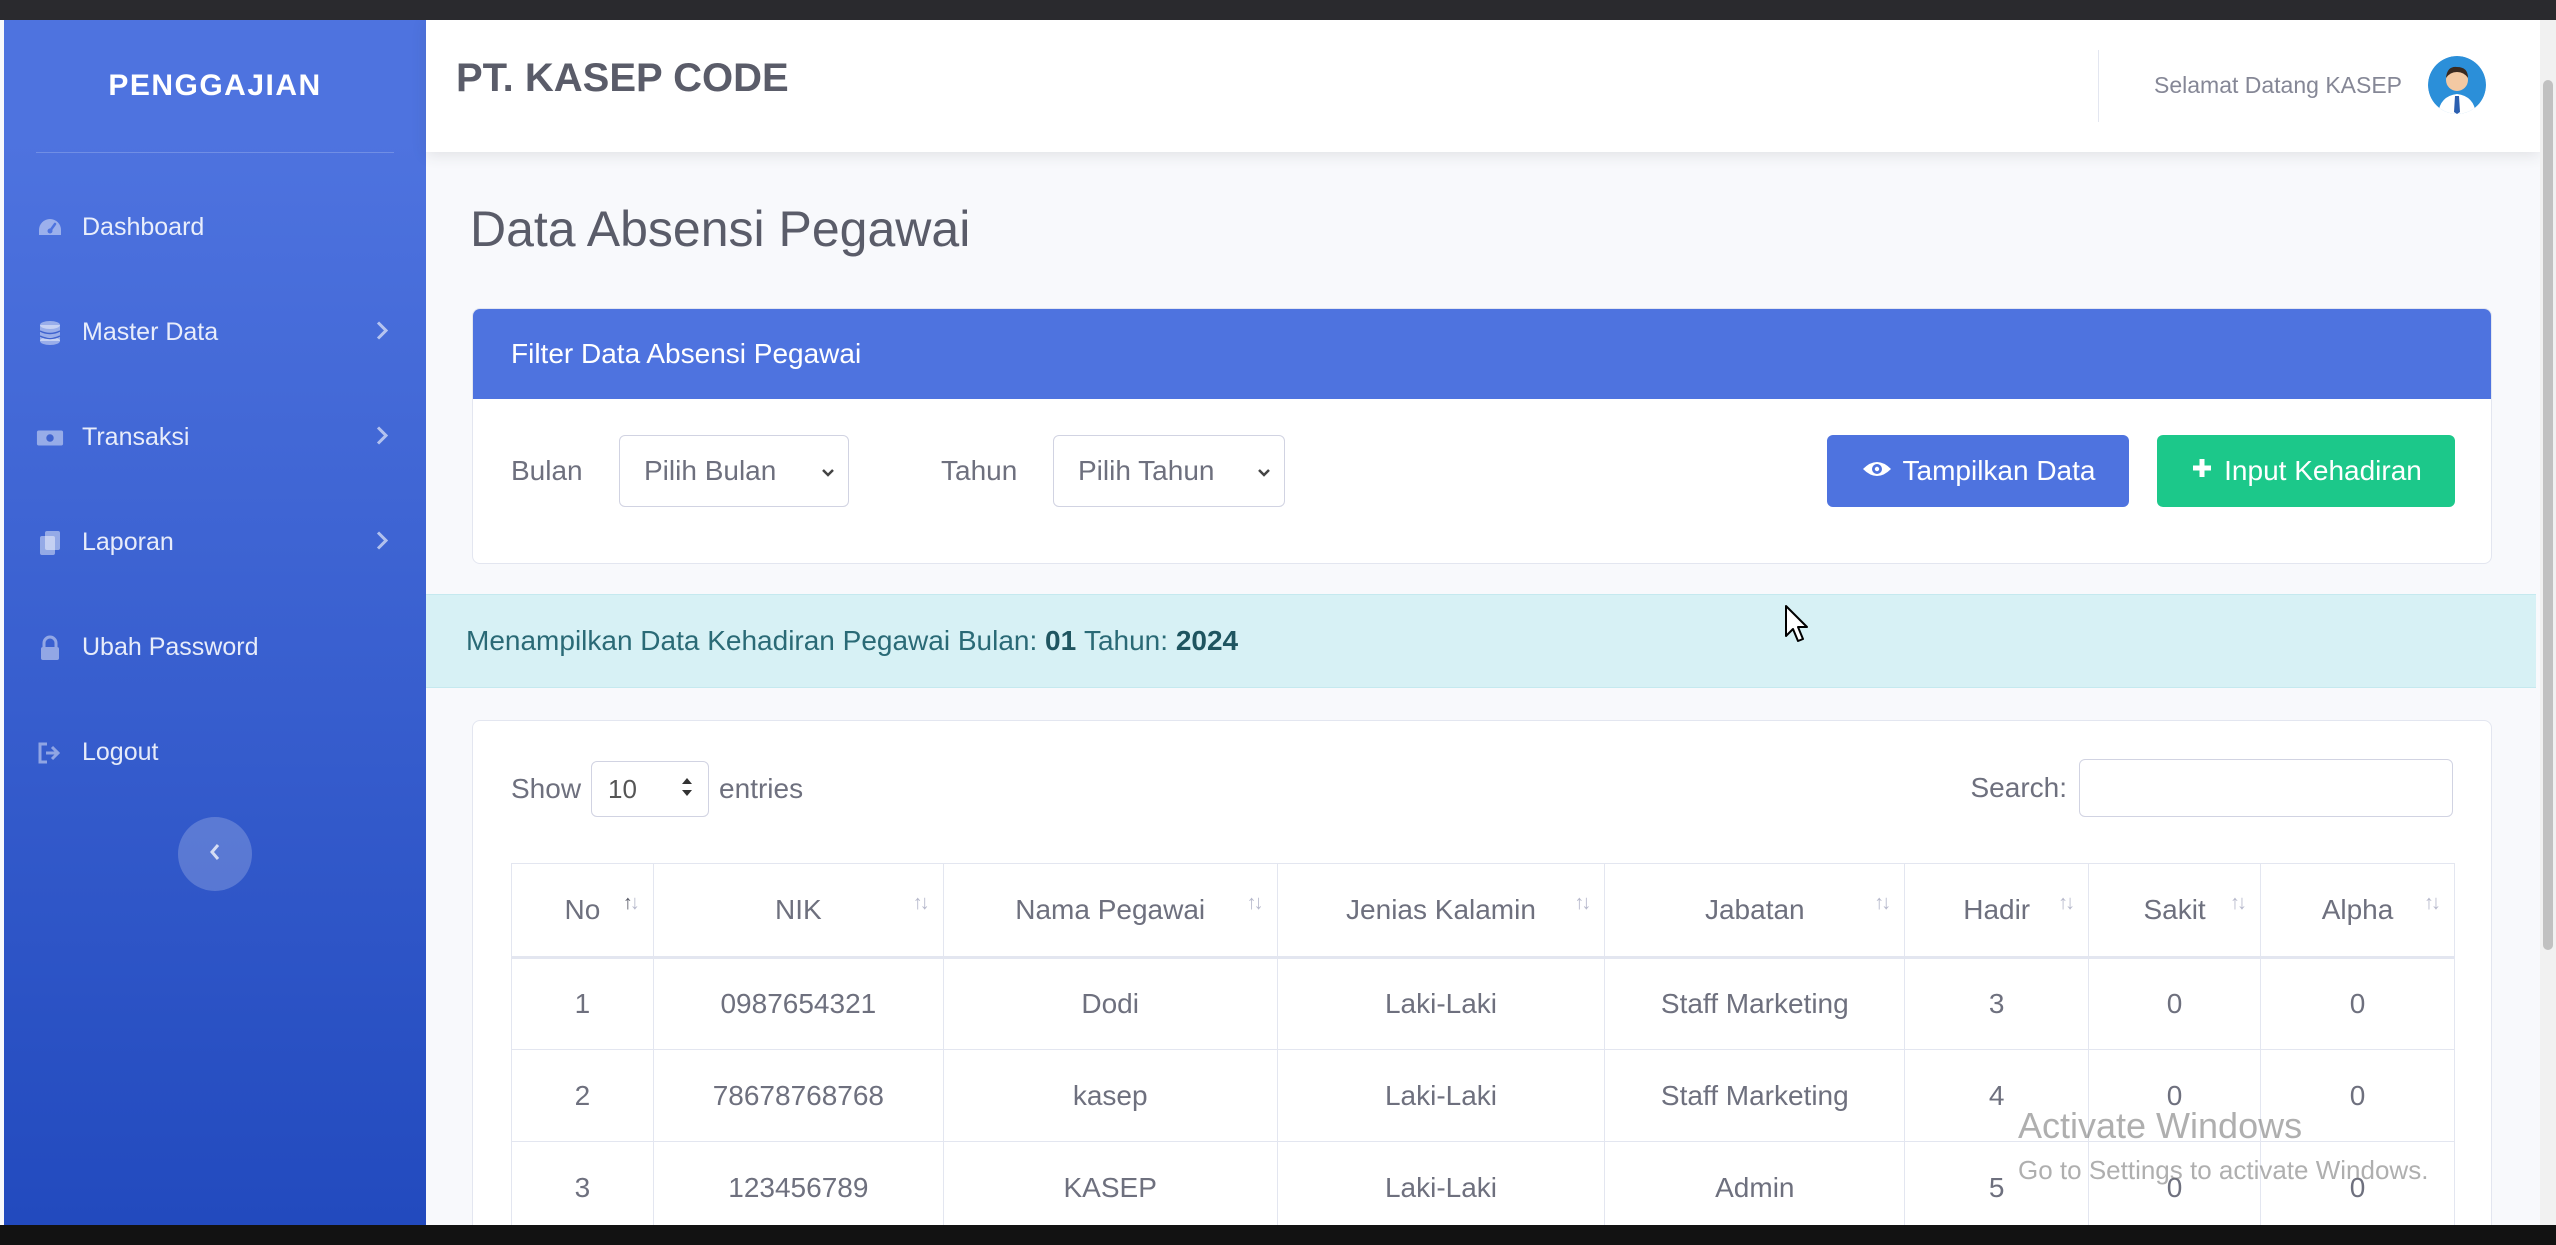  I want to click on cell-nama: Dodi, so click(1110, 1003).